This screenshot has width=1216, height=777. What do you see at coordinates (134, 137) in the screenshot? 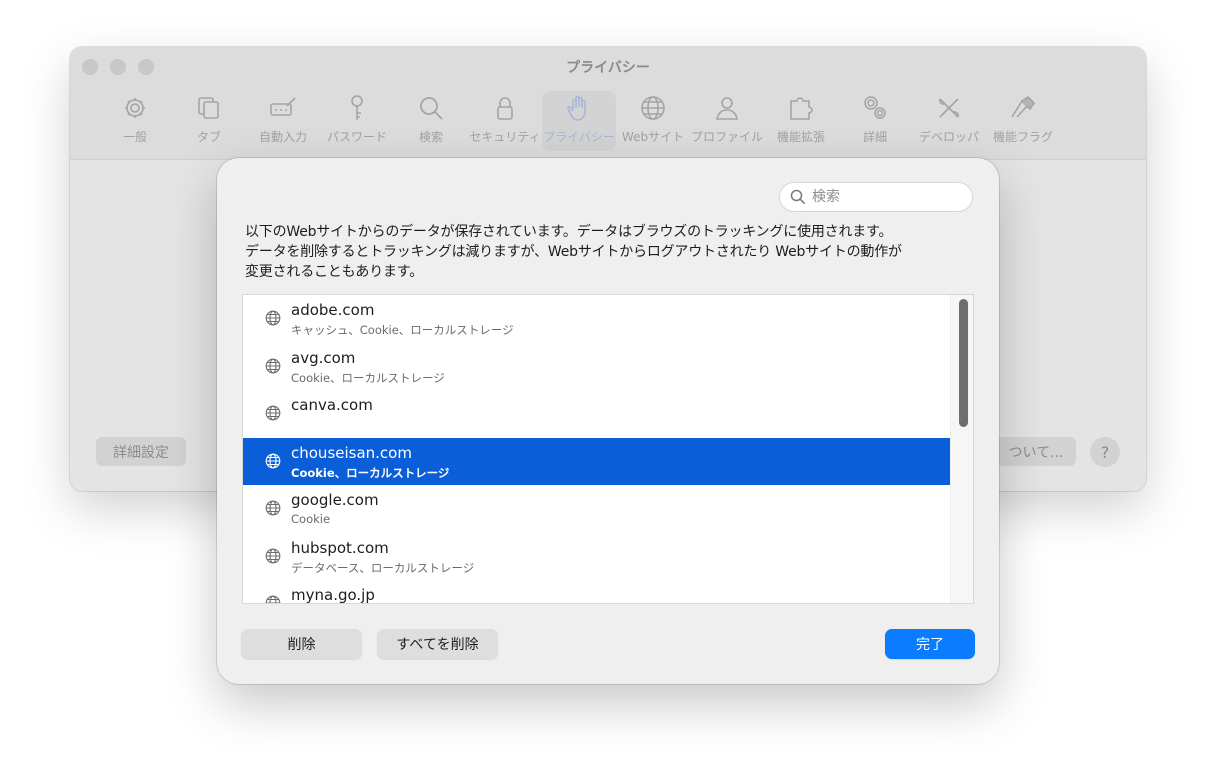
I see `tab-general-label: 一般` at bounding box center [134, 137].